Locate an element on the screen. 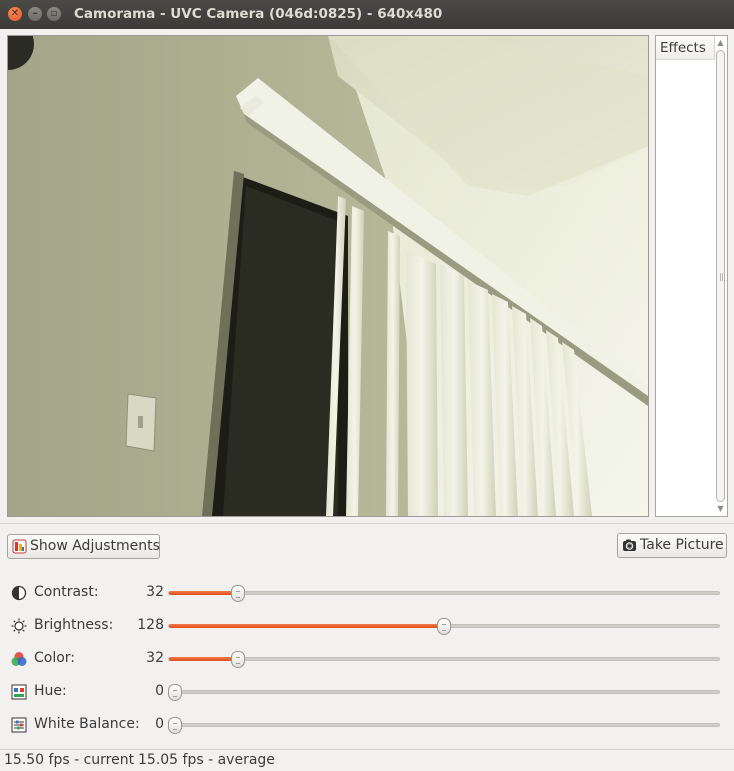 This screenshot has height=771, width=734. brightness-row: Brightness: 128 is located at coordinates (367, 626).